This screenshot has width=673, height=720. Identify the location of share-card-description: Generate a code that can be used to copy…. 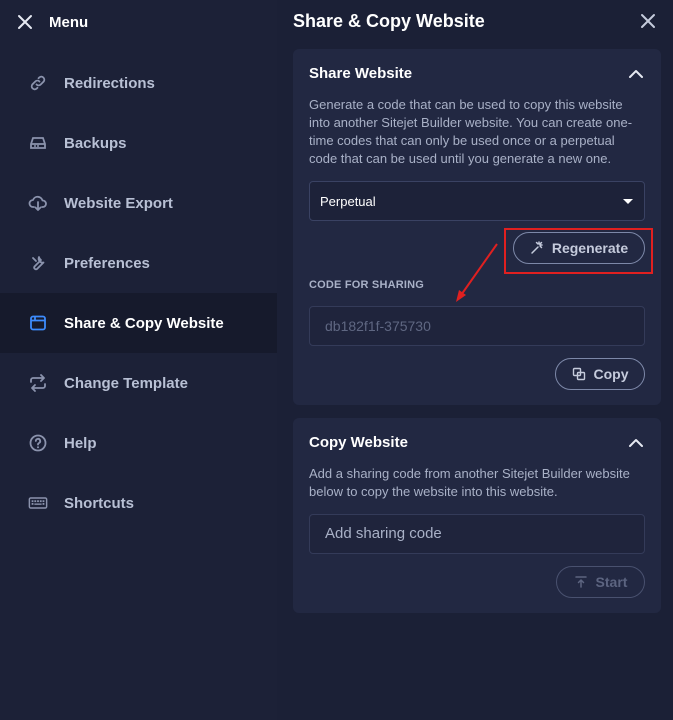
(471, 131).